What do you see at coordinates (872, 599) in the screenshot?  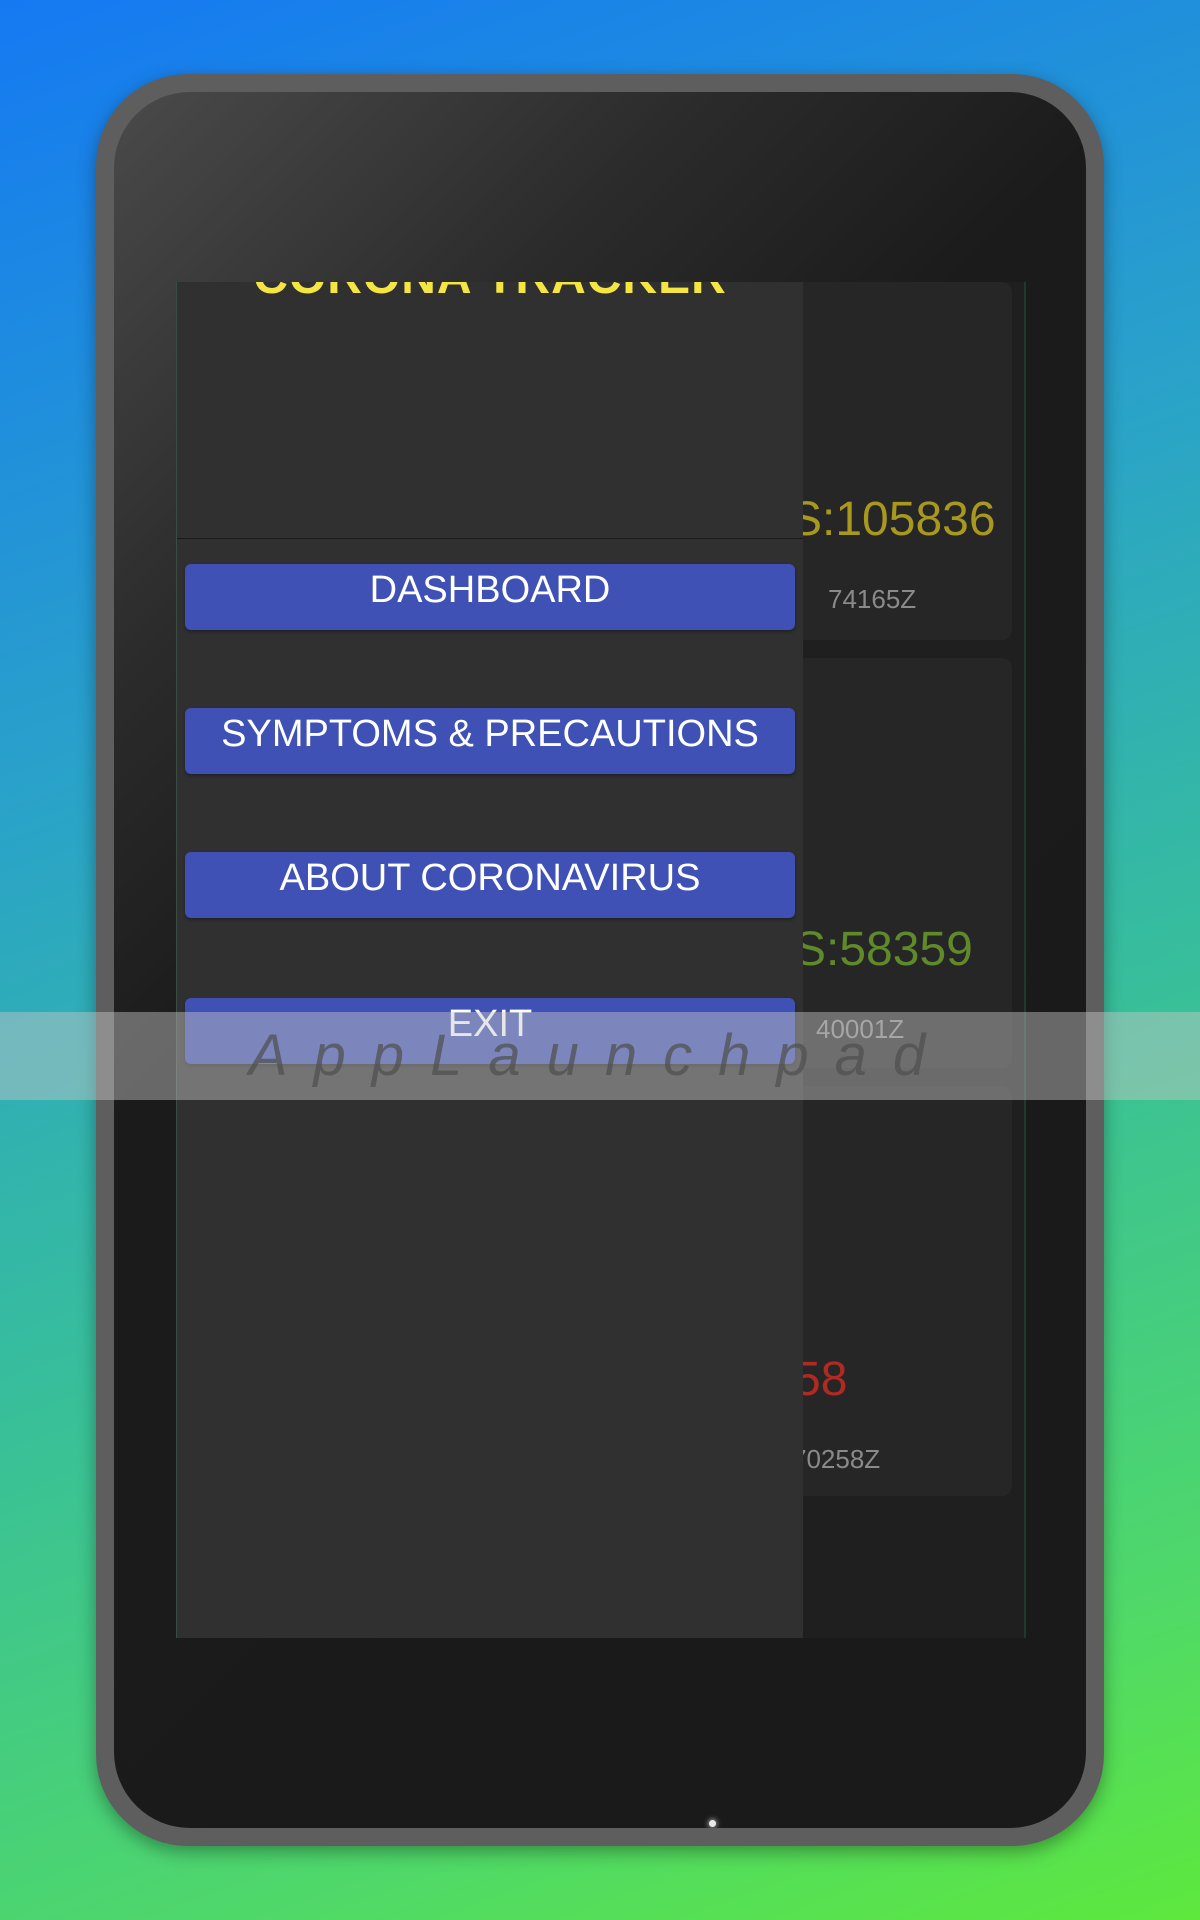 I see `confirmed-timestamp: 74165Z` at bounding box center [872, 599].